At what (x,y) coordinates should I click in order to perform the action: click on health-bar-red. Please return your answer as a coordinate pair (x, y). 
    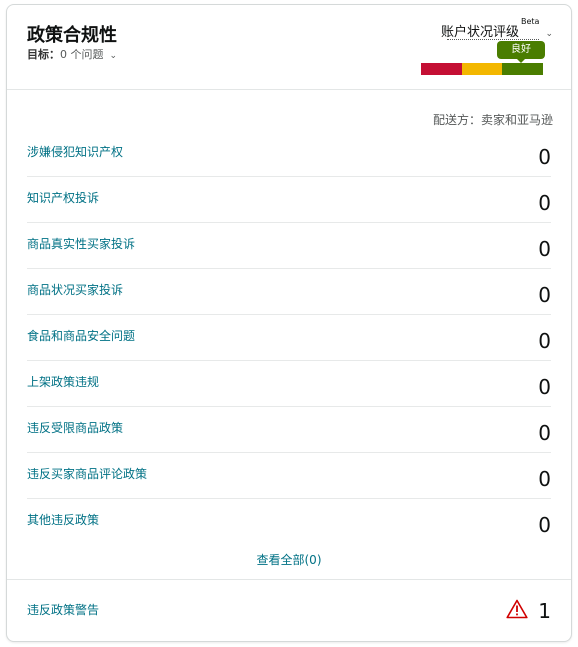
    Looking at the image, I should click on (441, 69).